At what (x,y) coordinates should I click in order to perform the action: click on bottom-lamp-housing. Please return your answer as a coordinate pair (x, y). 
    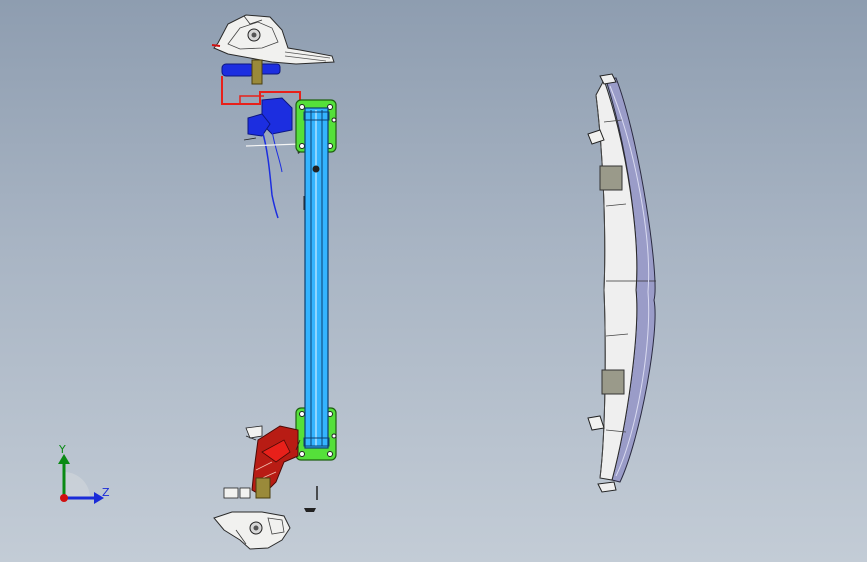
    Looking at the image, I should click on (252, 530).